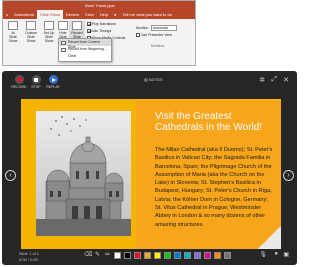 This screenshot has height=267, width=320. What do you see at coordinates (49, 37) in the screenshot?
I see `set-up-label: Set Up Slide Show` at bounding box center [49, 37].